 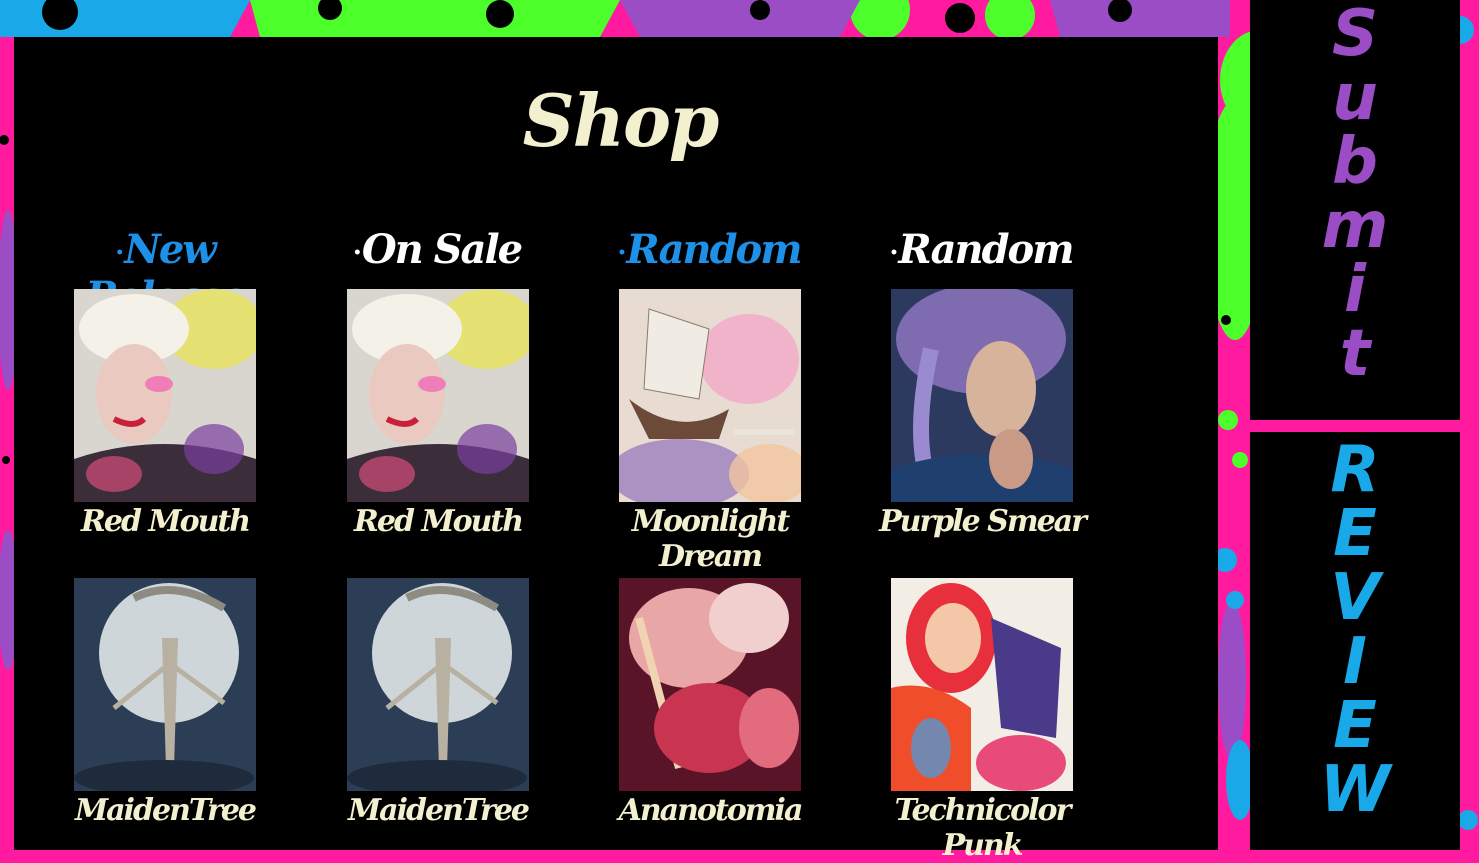 I want to click on review-button: R E V I E W, so click(x=1355, y=641).